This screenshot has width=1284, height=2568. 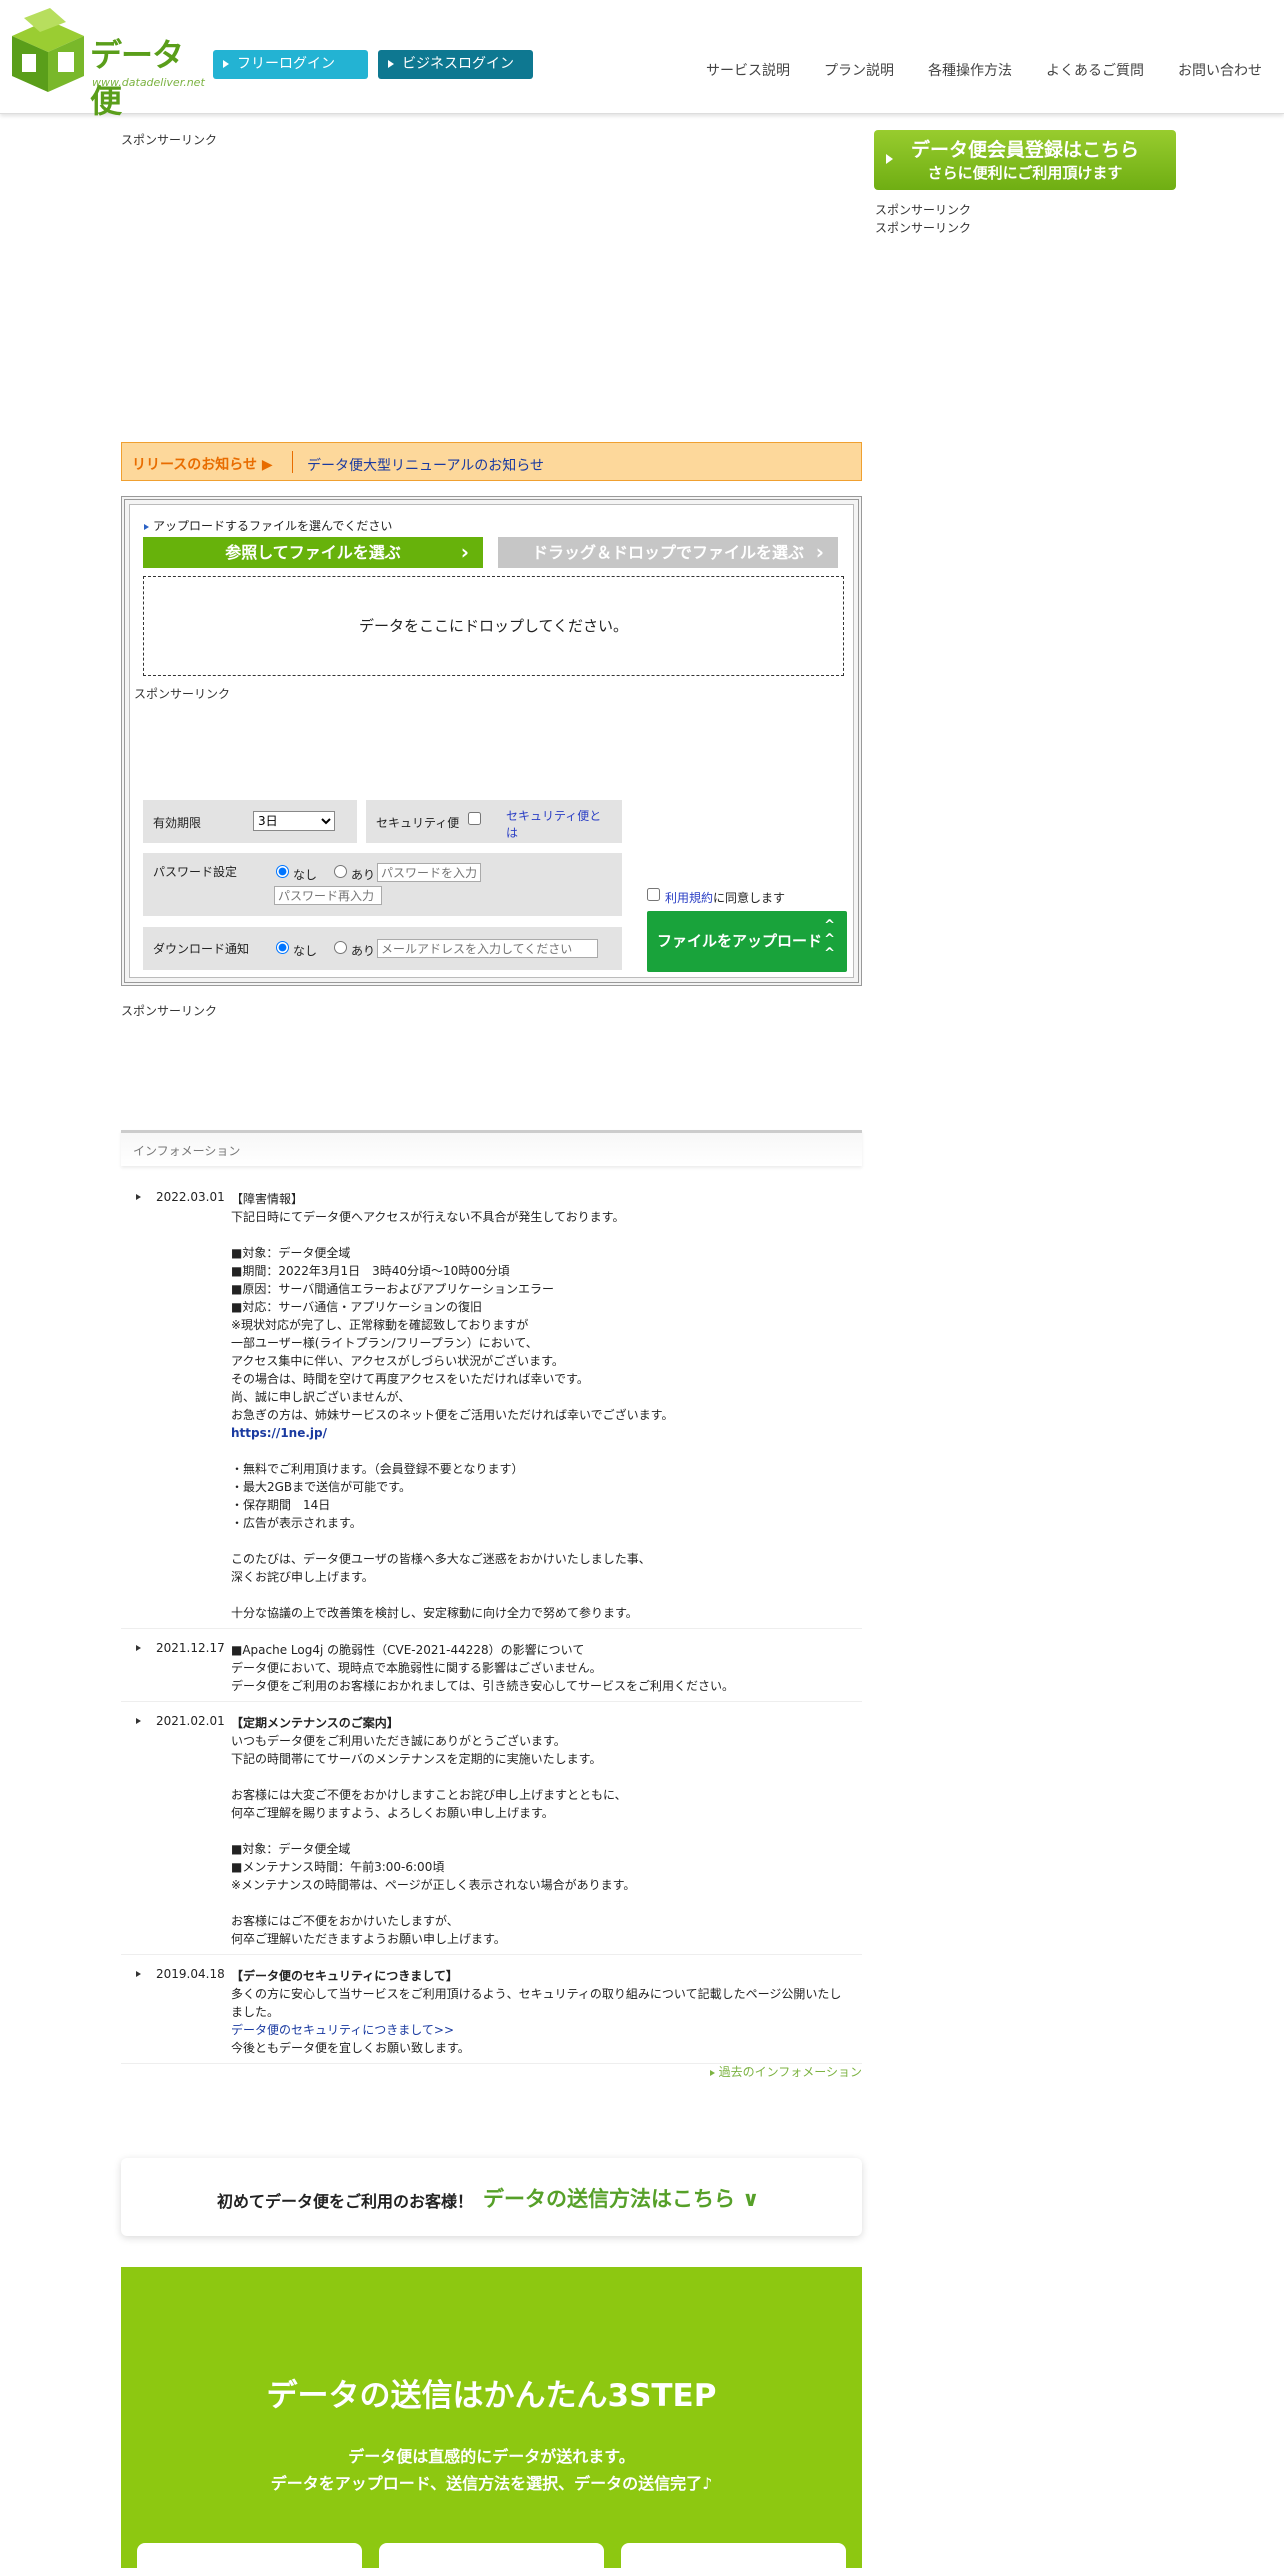 What do you see at coordinates (338, 1867) in the screenshot?
I see `info-line: ■メンテナンス時間：午前3:00-6:00頃` at bounding box center [338, 1867].